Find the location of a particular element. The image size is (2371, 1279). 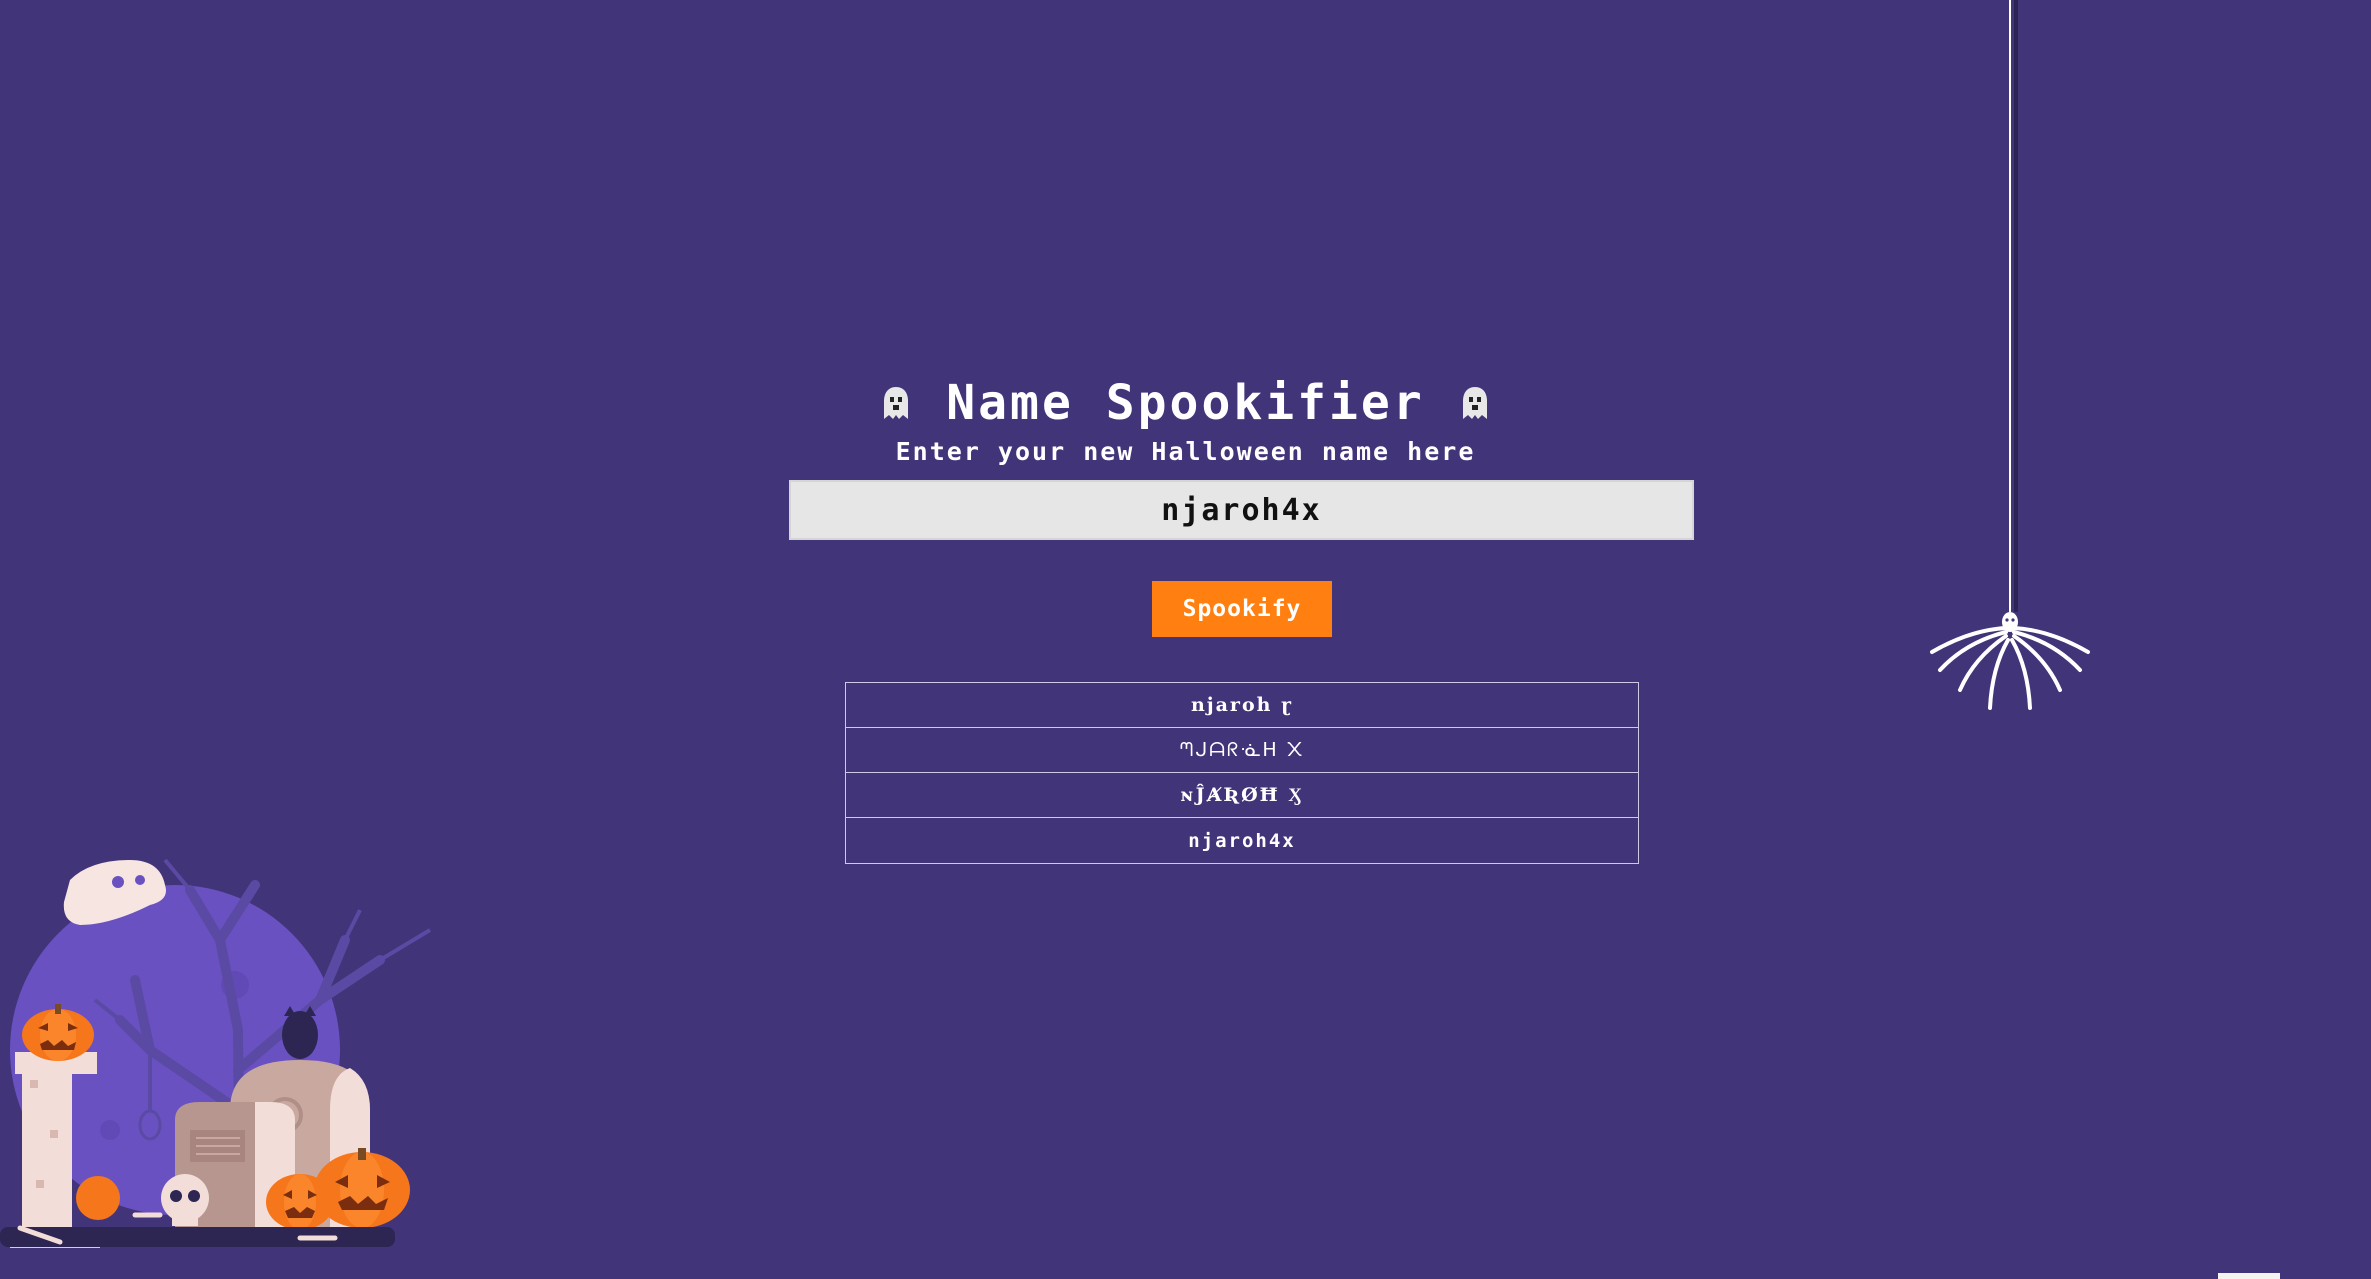

spider-icon is located at coordinates (2010, 355).